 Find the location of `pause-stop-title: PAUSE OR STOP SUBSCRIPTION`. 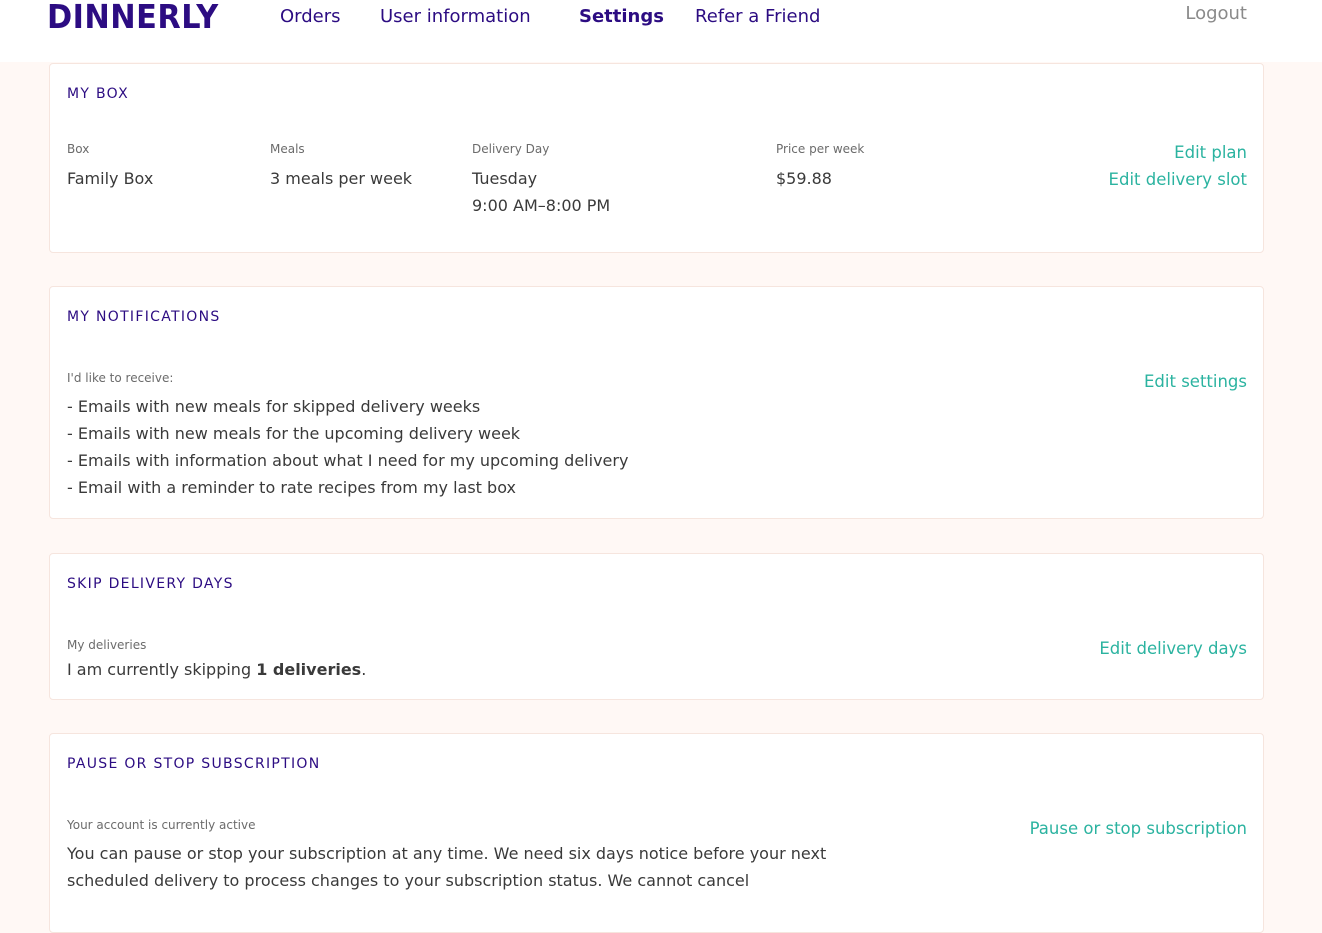

pause-stop-title: PAUSE OR STOP SUBSCRIPTION is located at coordinates (194, 764).